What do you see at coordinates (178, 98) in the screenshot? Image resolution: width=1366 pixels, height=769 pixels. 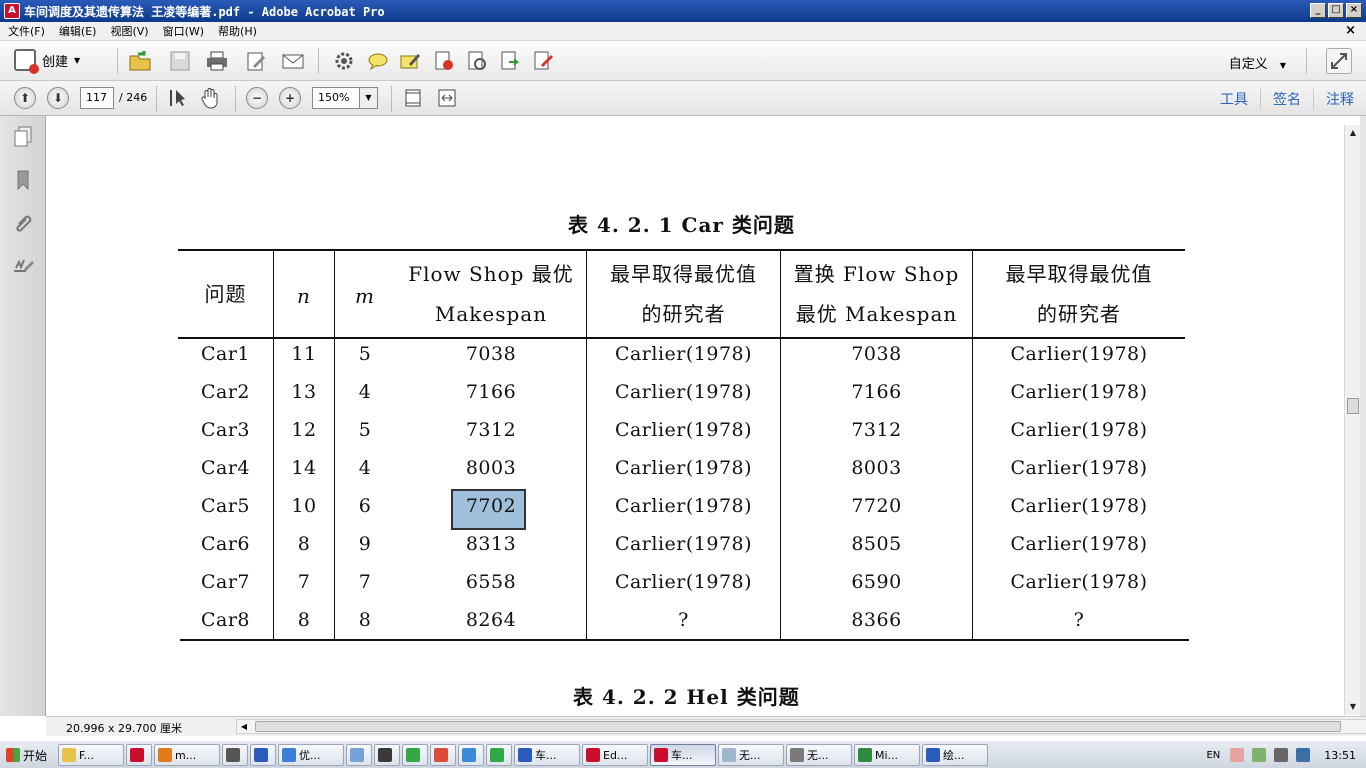 I see `select-cursor-icon` at bounding box center [178, 98].